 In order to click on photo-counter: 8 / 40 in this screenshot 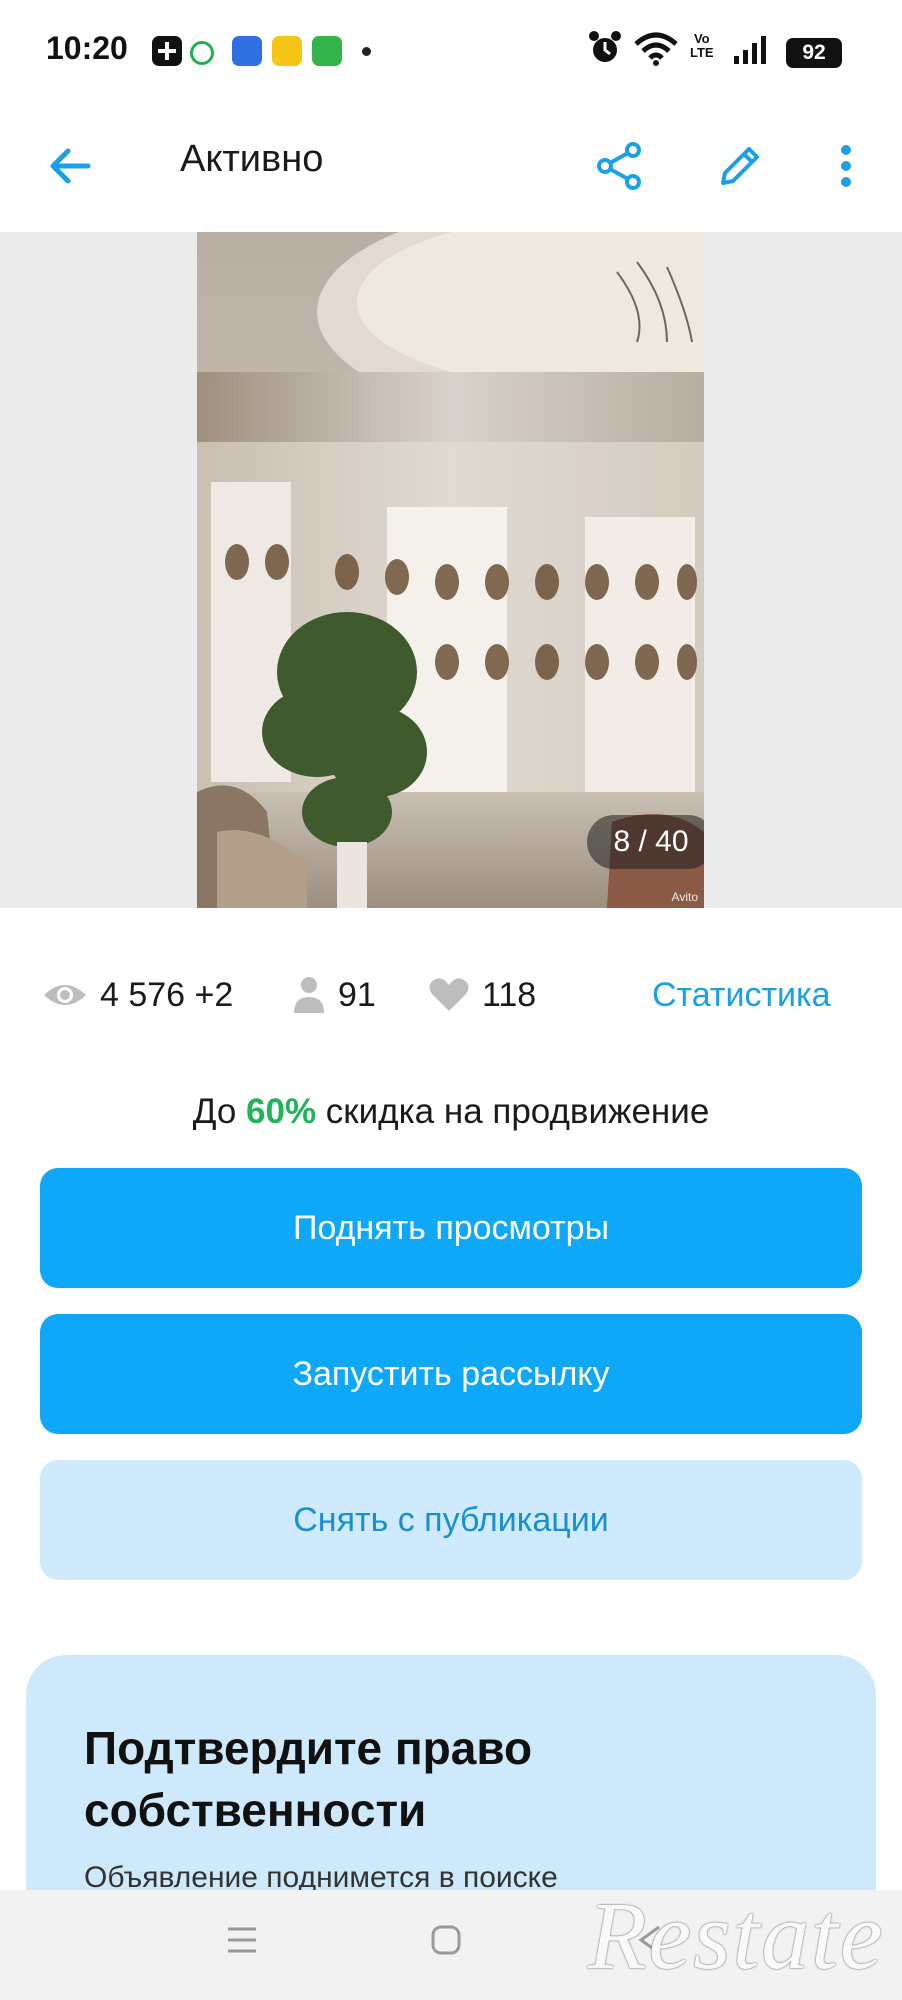, I will do `click(645, 842)`.